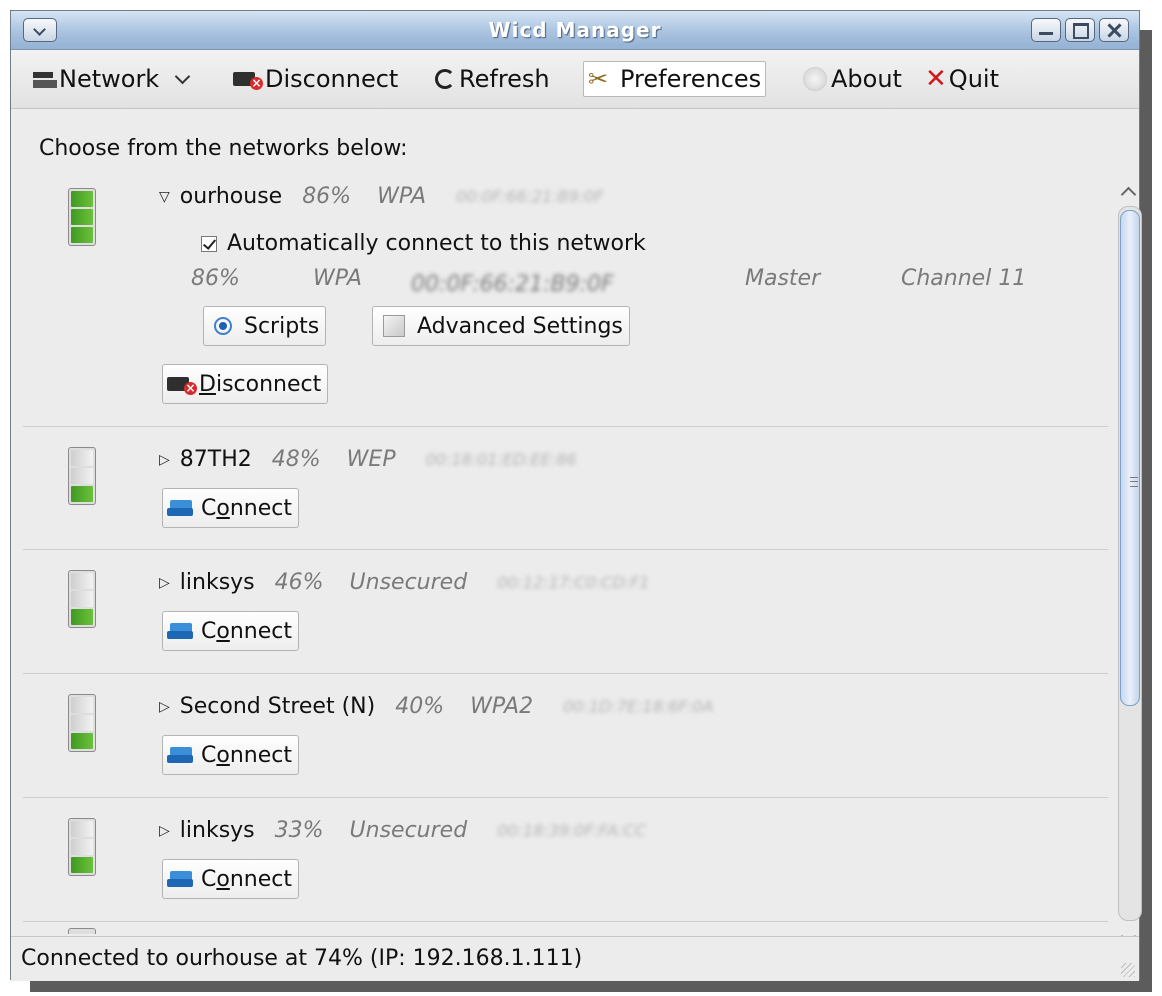  Describe the element at coordinates (296, 459) in the screenshot. I see `network-strength: 48%` at that location.